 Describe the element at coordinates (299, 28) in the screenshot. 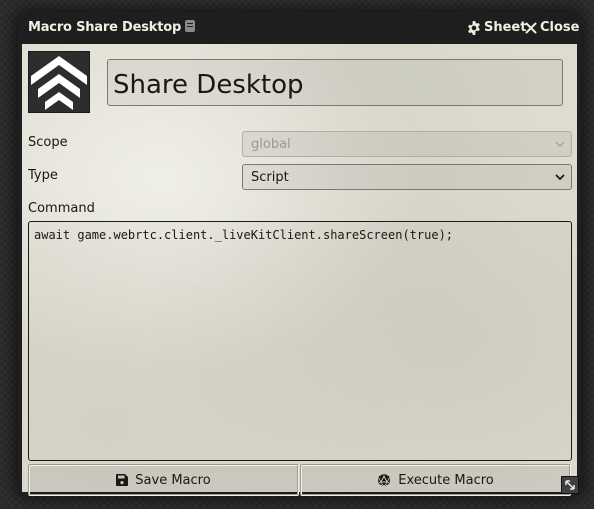

I see `window-titlebar: Macro Share Desktop Sheet Close` at that location.